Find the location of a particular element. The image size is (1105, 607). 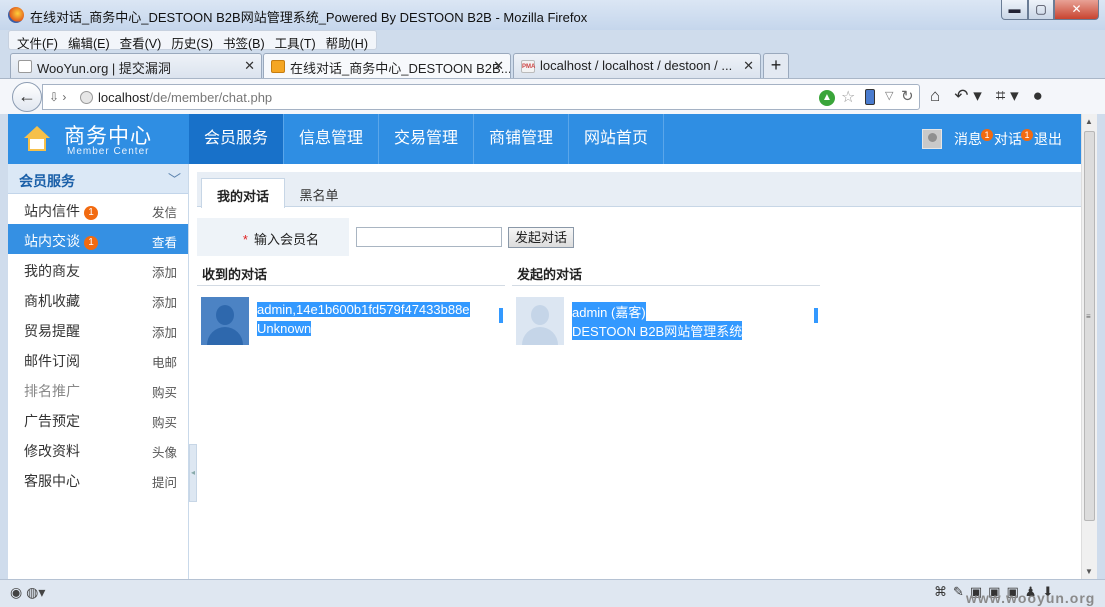

firefox-icon is located at coordinates (16, 15).